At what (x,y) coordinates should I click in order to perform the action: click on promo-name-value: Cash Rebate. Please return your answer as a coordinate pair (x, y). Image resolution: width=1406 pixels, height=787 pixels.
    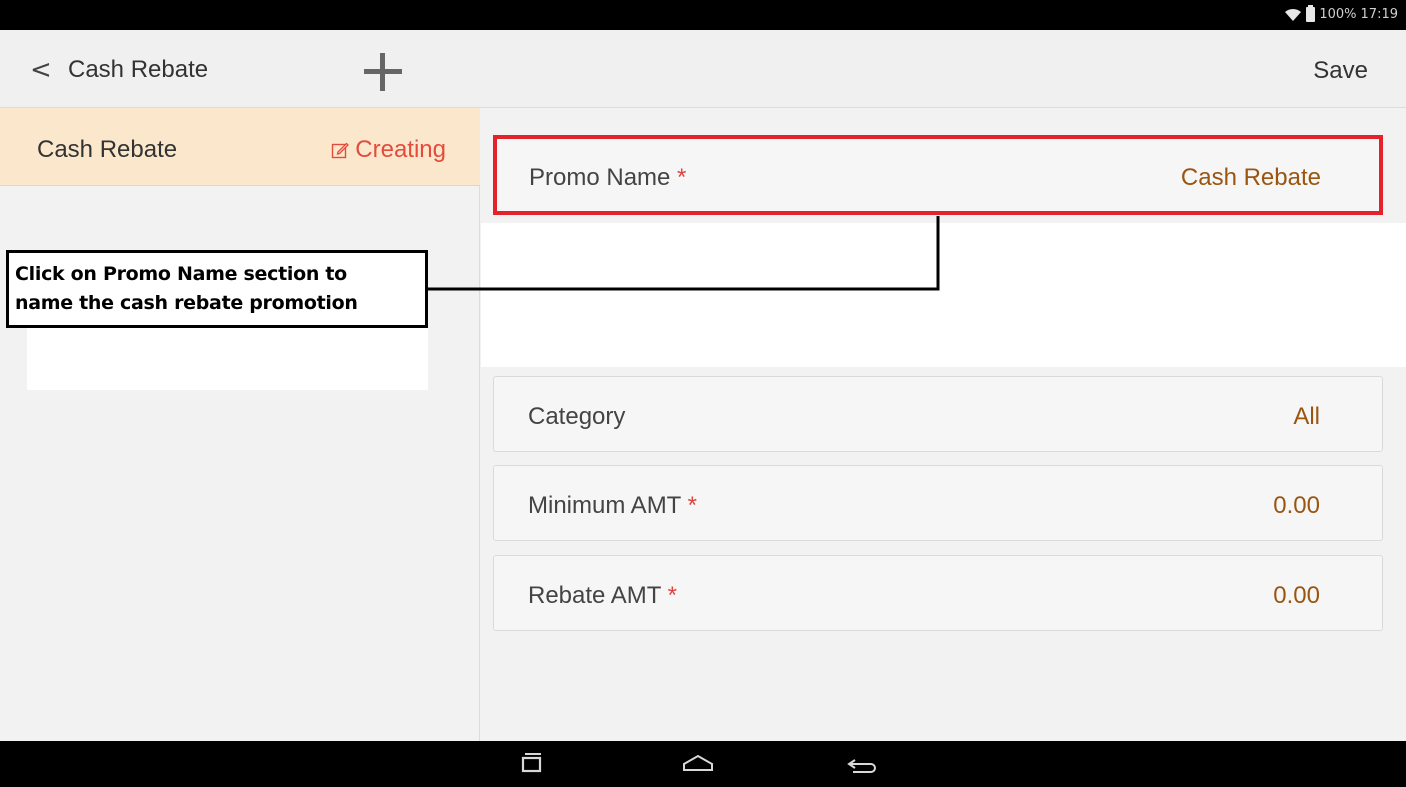
    Looking at the image, I should click on (1250, 177).